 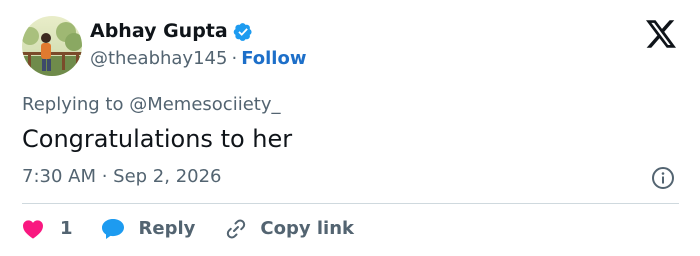 I want to click on tweet-text: Congratulations to her, so click(x=157, y=139).